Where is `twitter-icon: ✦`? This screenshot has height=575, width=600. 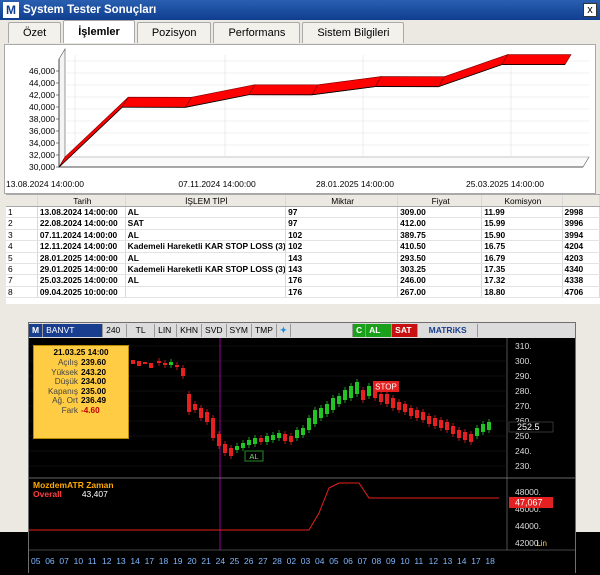
twitter-icon: ✦ is located at coordinates (284, 330).